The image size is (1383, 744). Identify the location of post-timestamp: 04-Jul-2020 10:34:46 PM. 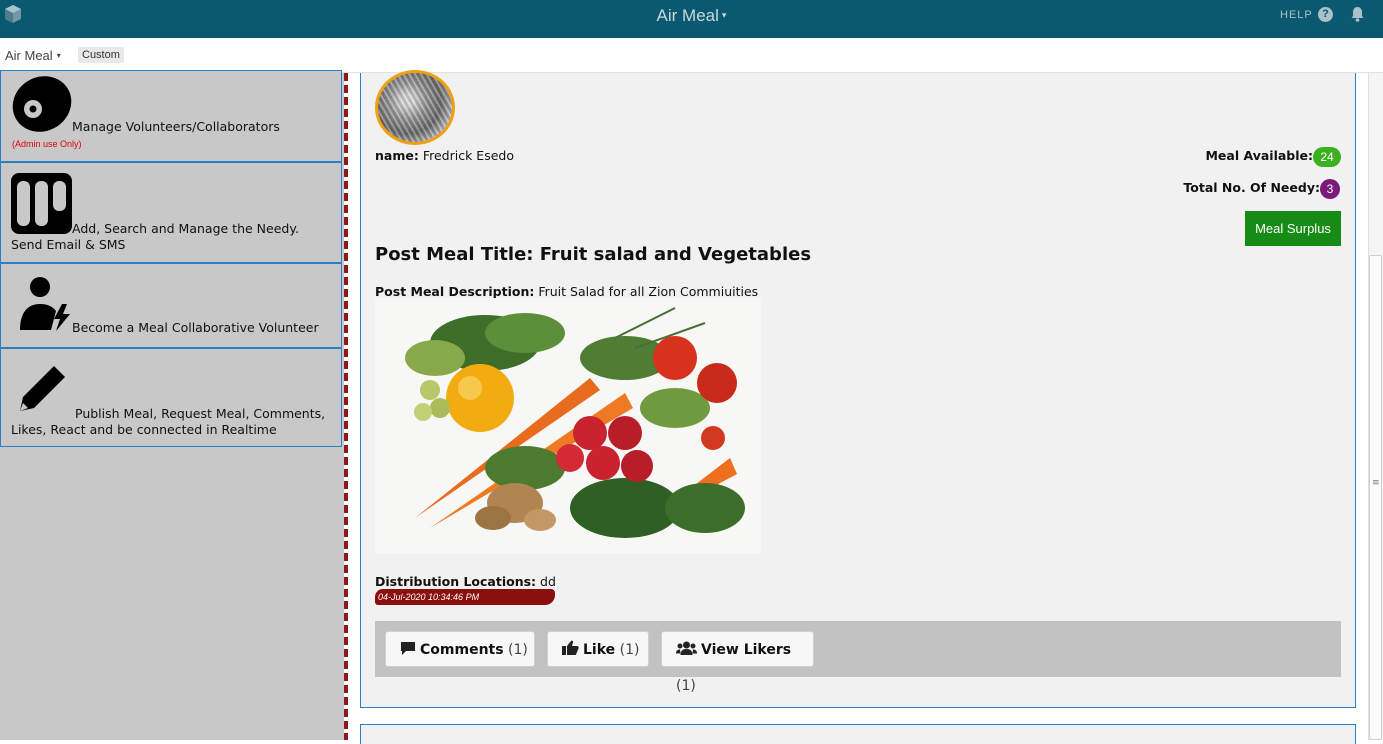
(465, 597).